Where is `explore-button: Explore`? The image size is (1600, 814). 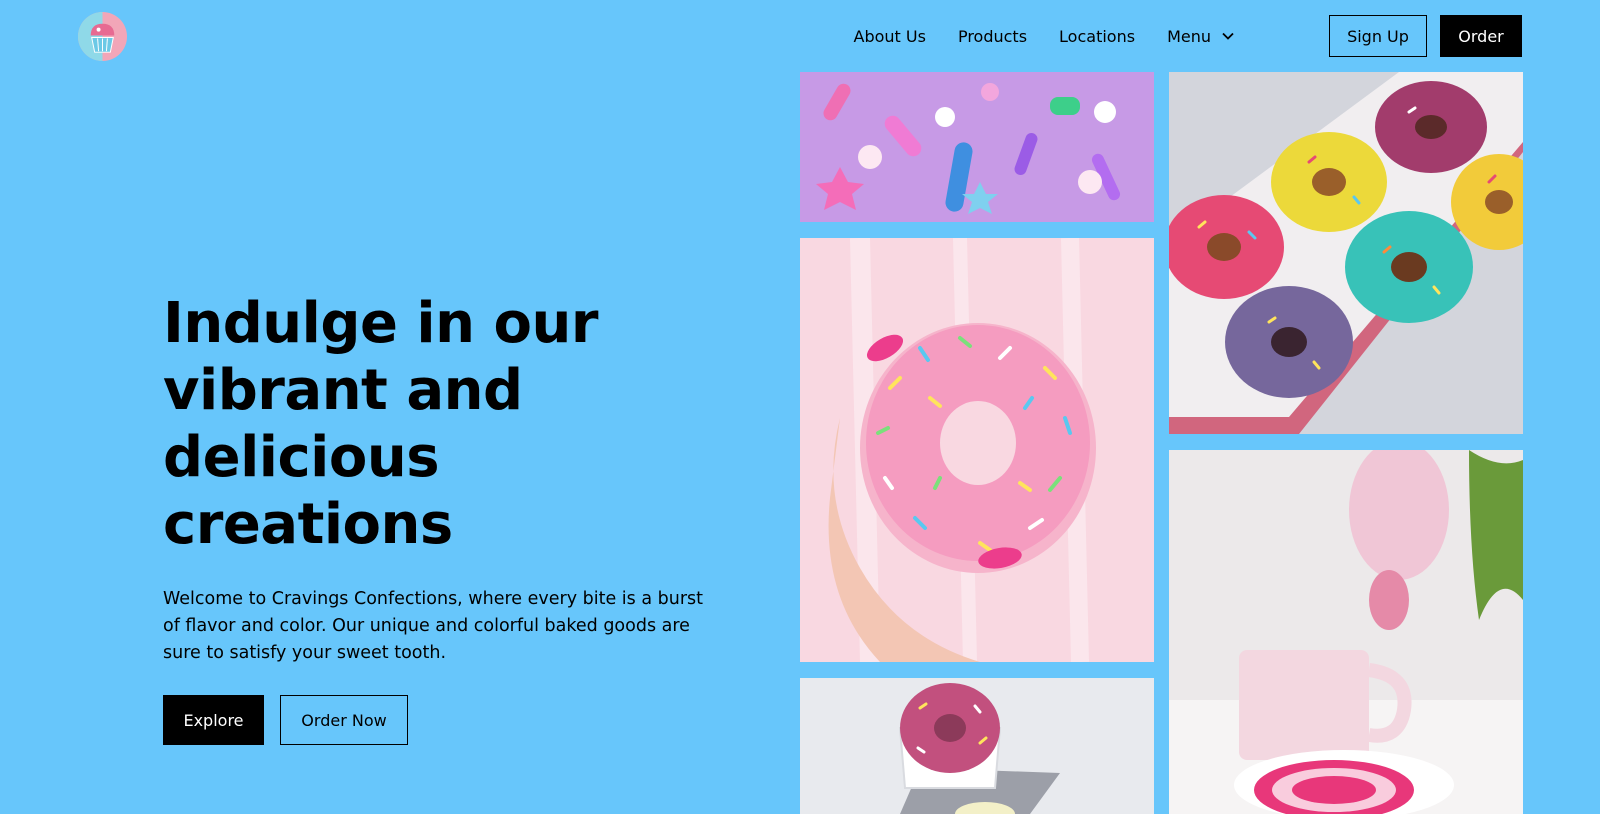
explore-button: Explore is located at coordinates (213, 720).